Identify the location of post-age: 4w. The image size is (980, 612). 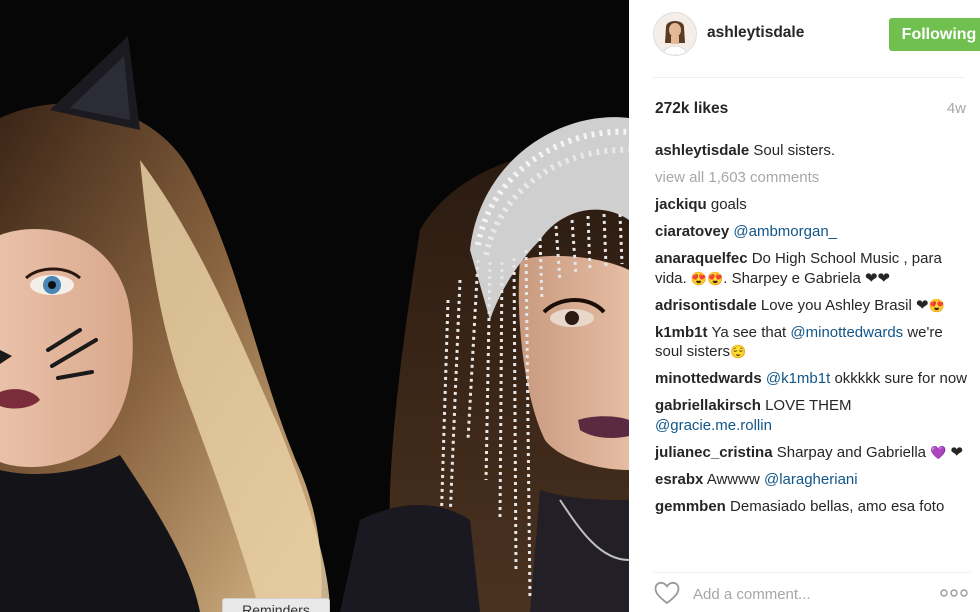
(956, 108).